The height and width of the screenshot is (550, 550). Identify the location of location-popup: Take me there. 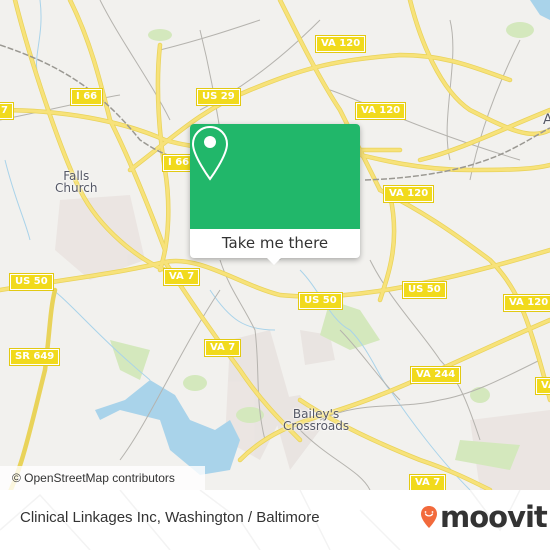
(275, 194).